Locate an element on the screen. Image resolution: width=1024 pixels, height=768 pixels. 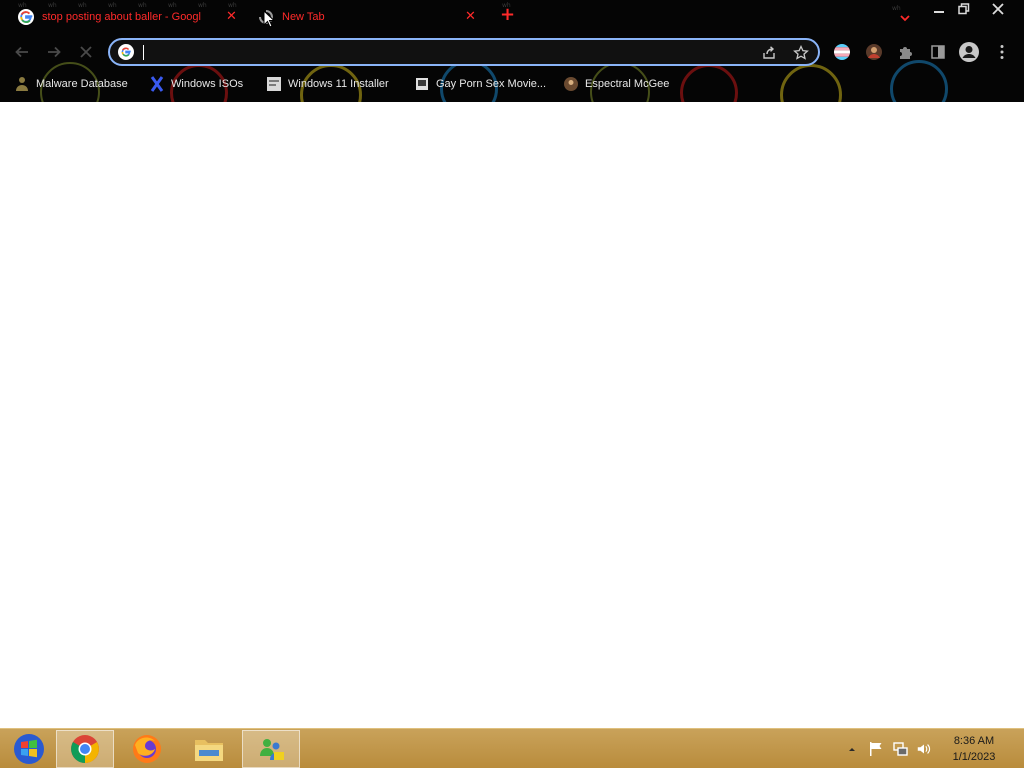
tab-search-button is located at coordinates (905, 17).